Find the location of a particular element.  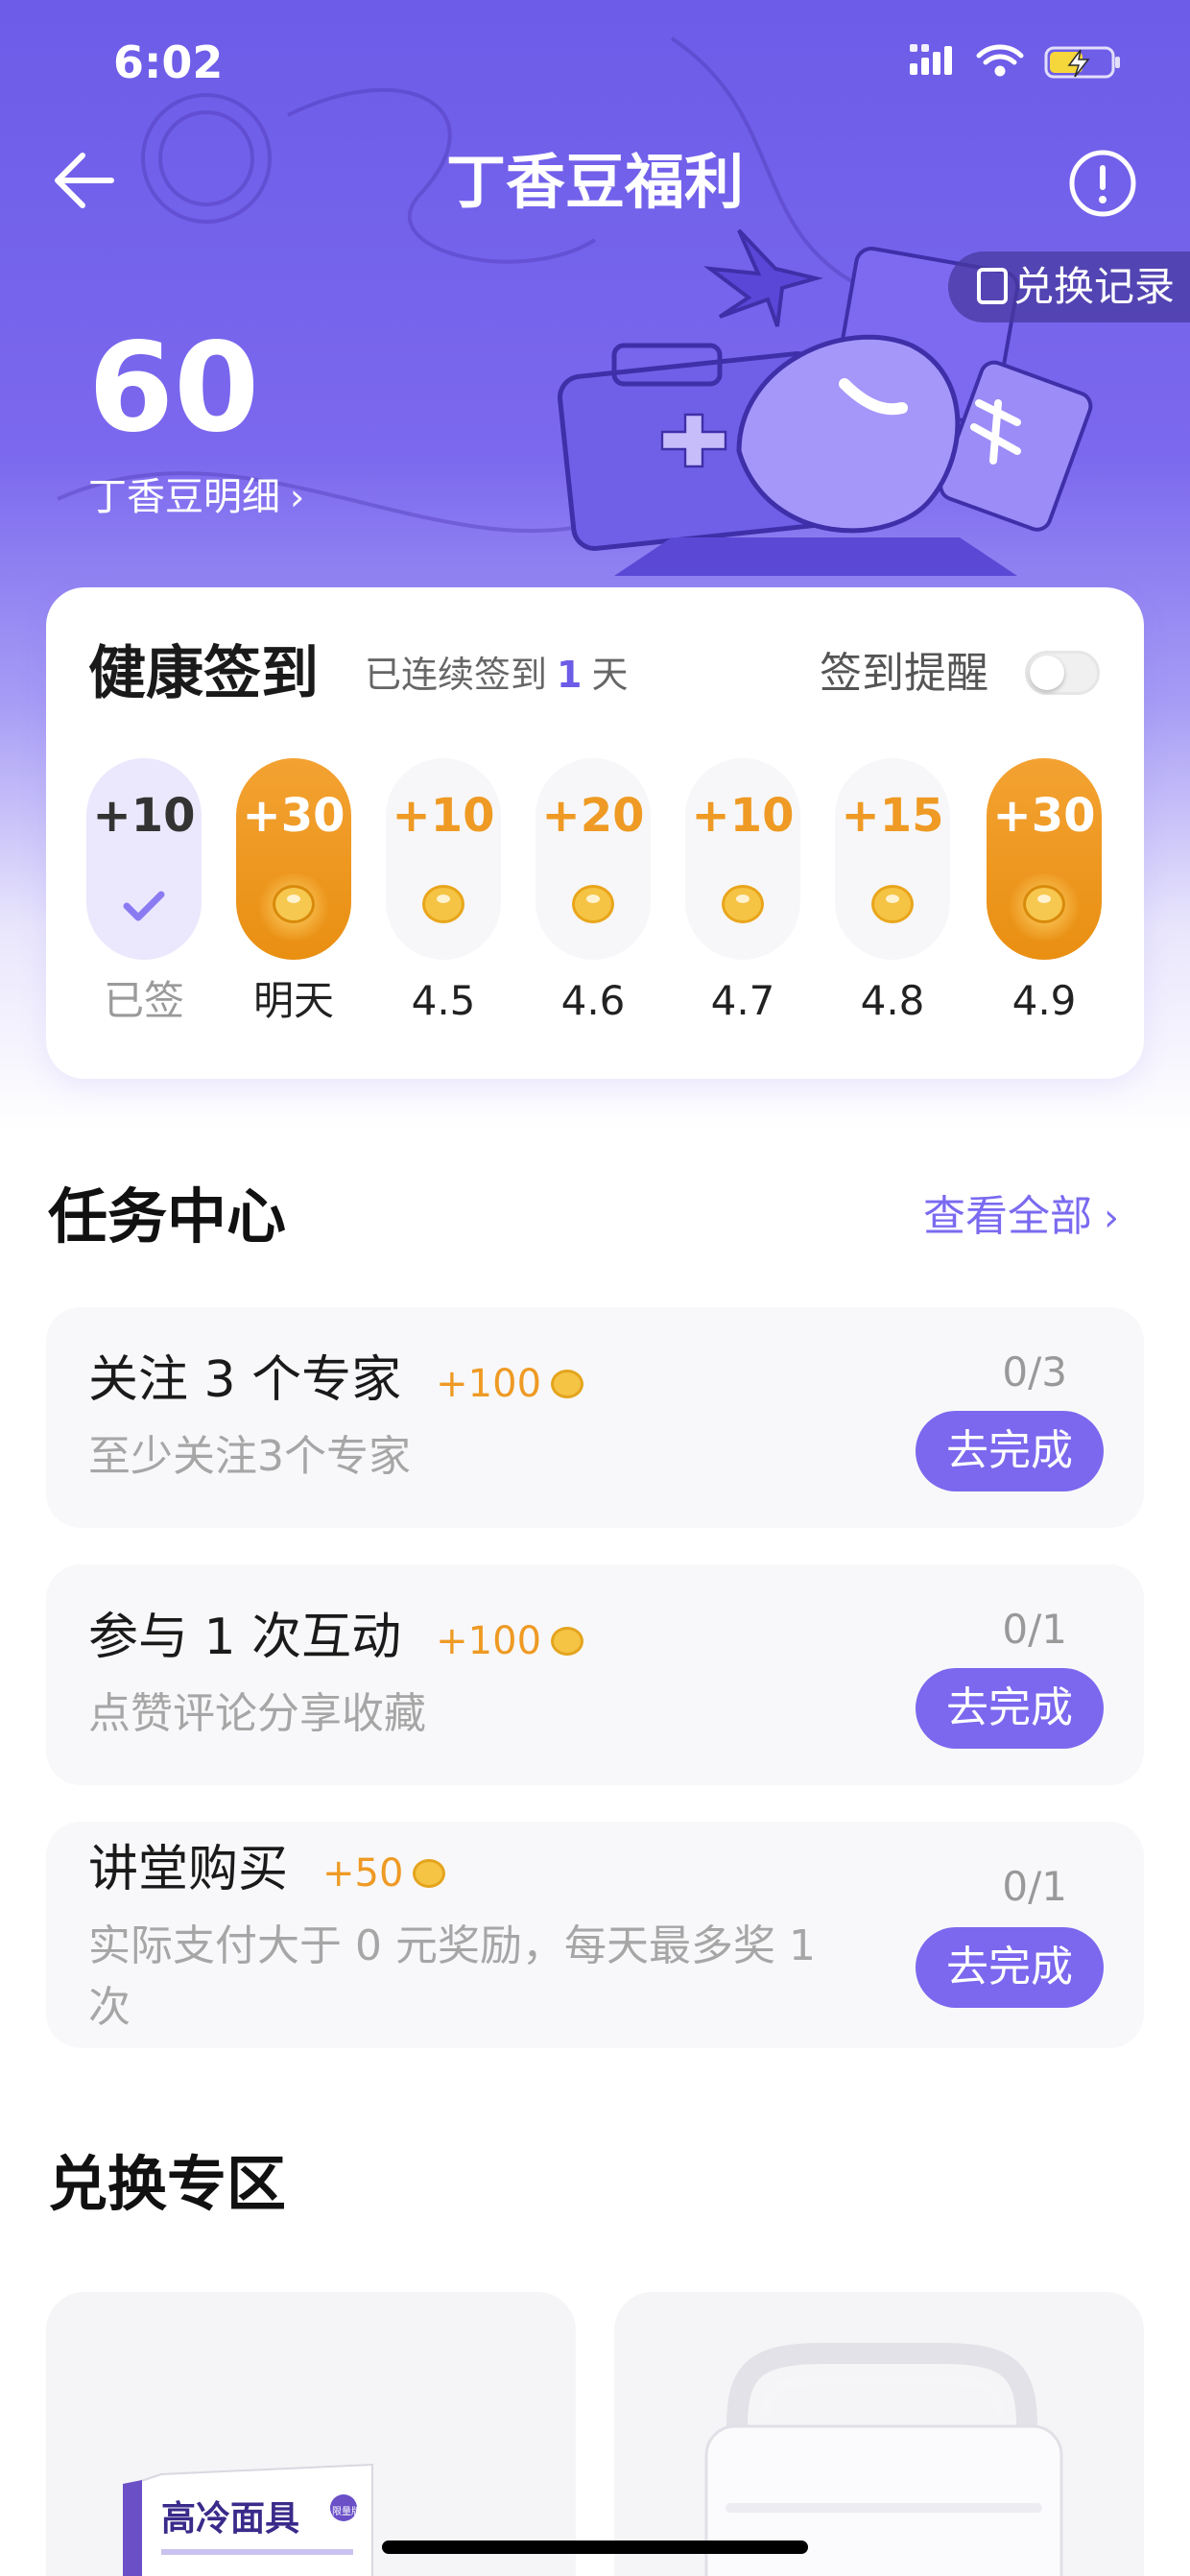

day-points: +20 is located at coordinates (593, 816).